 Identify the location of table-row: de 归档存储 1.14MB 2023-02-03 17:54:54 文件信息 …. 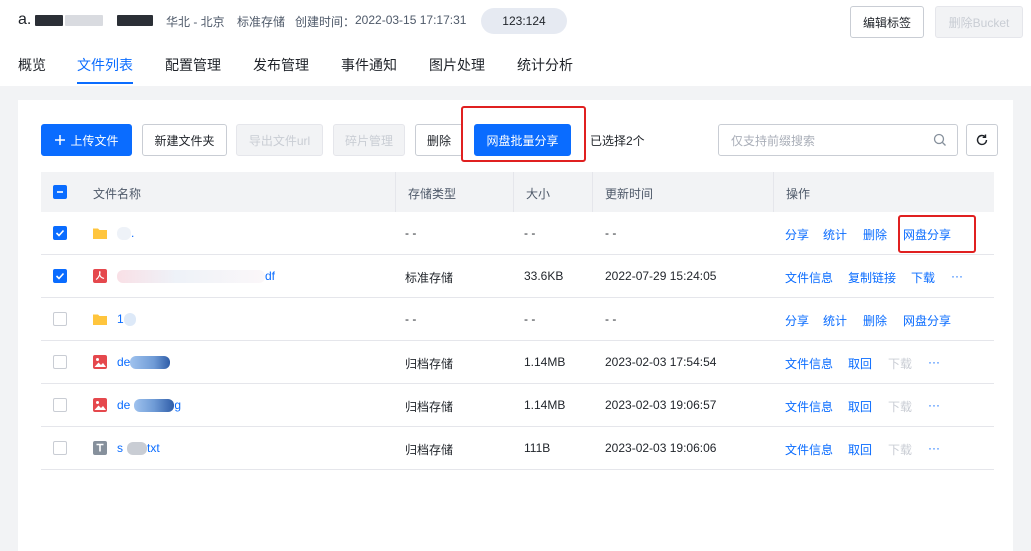
(517, 362).